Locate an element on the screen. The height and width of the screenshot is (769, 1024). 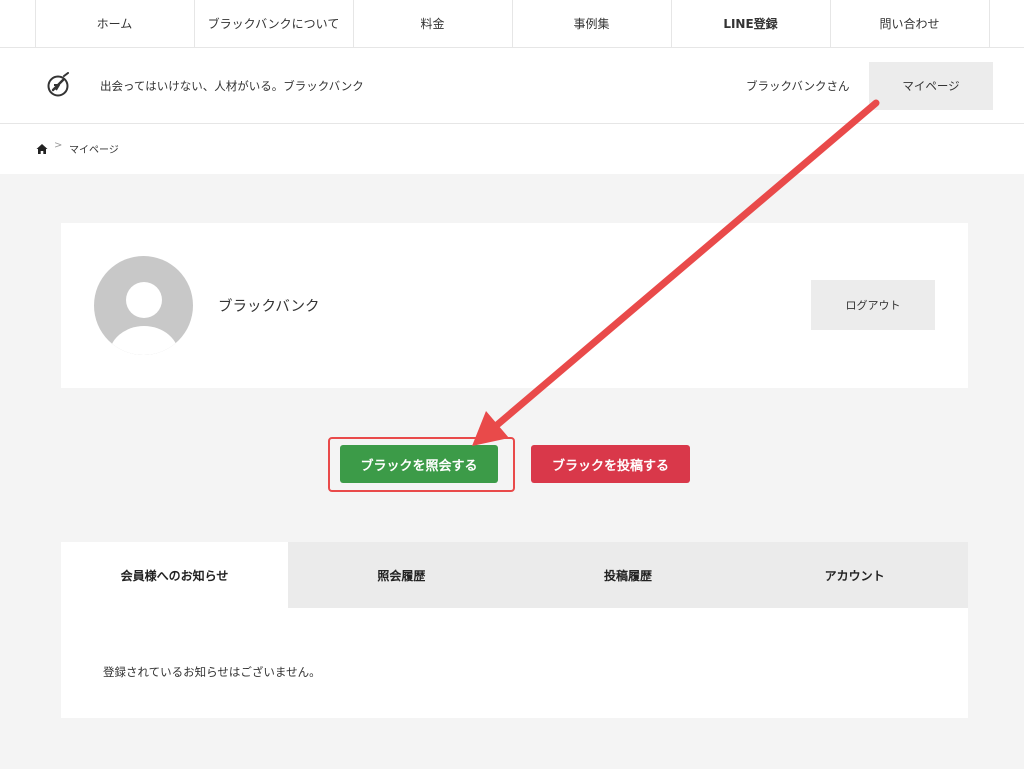
username: ブラックバンクさん is located at coordinates (798, 86).